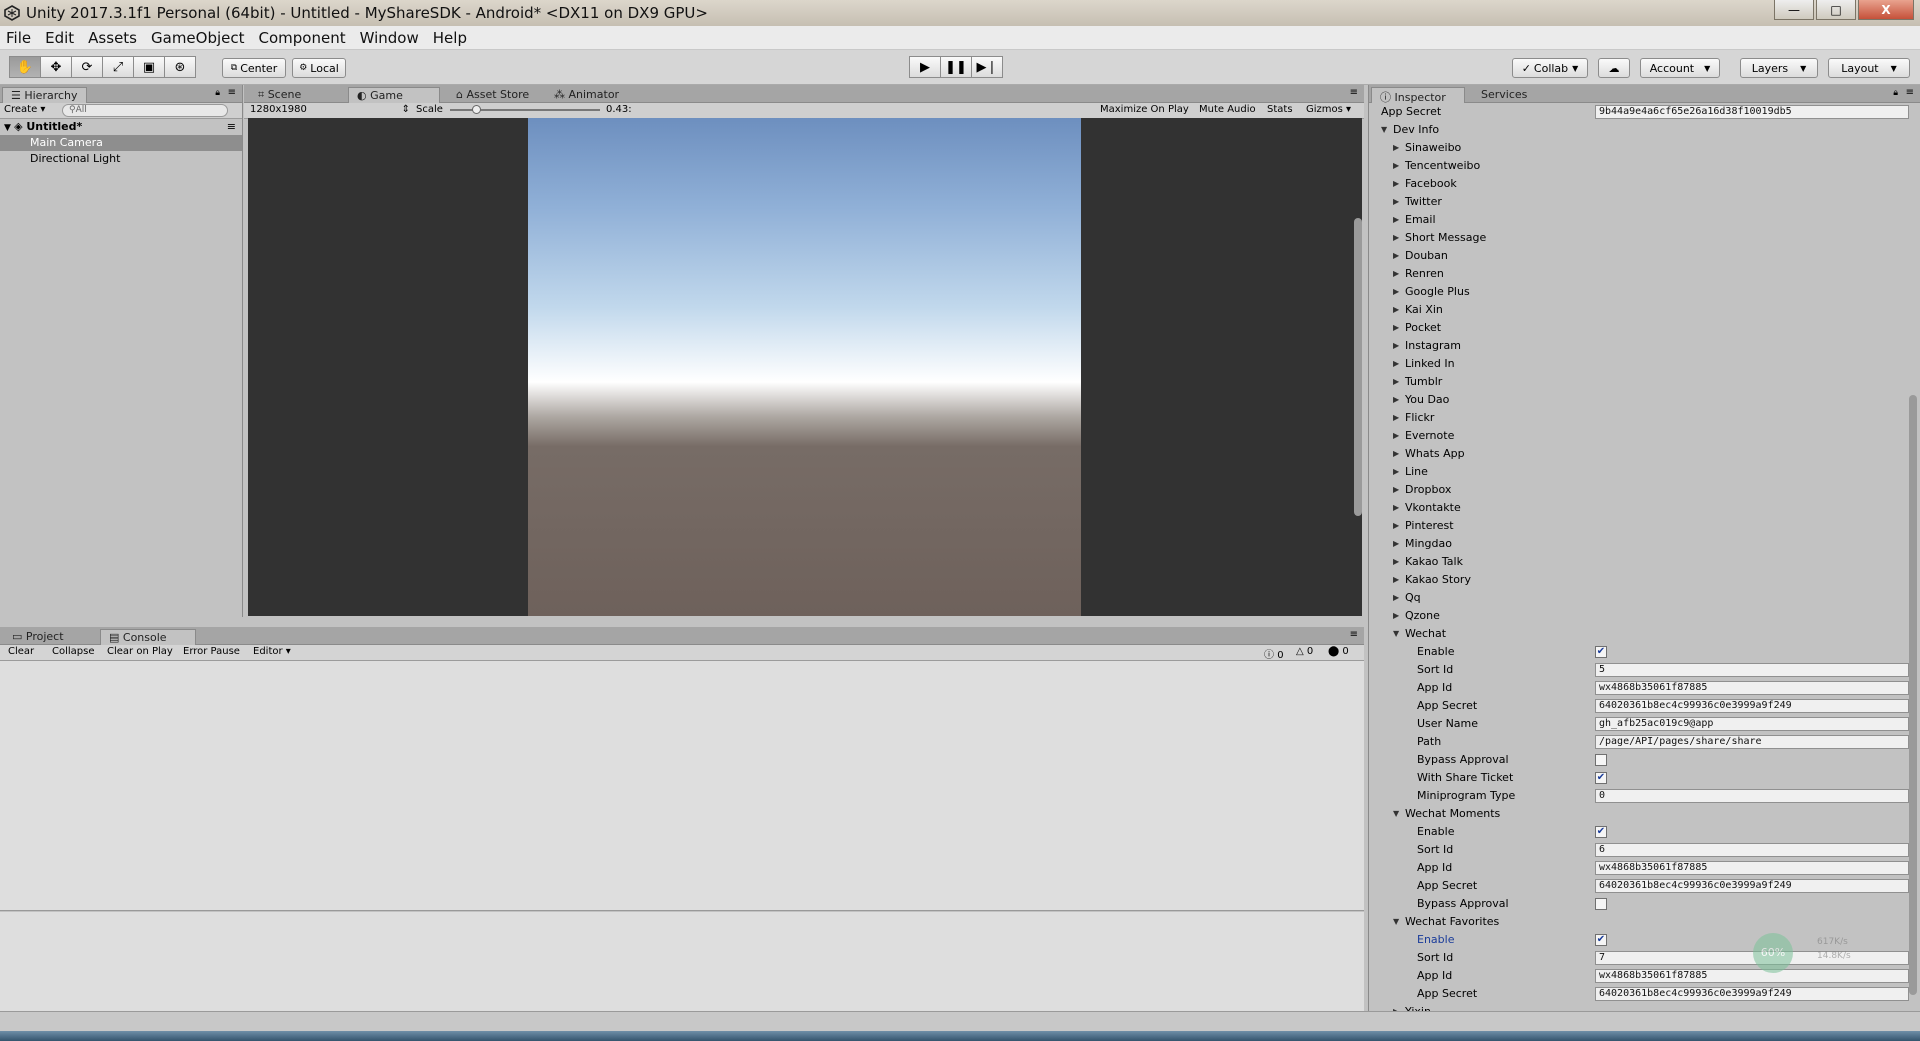  Describe the element at coordinates (1642, 400) in the screenshot. I see `platform-foldout: ▶ You Dao` at that location.